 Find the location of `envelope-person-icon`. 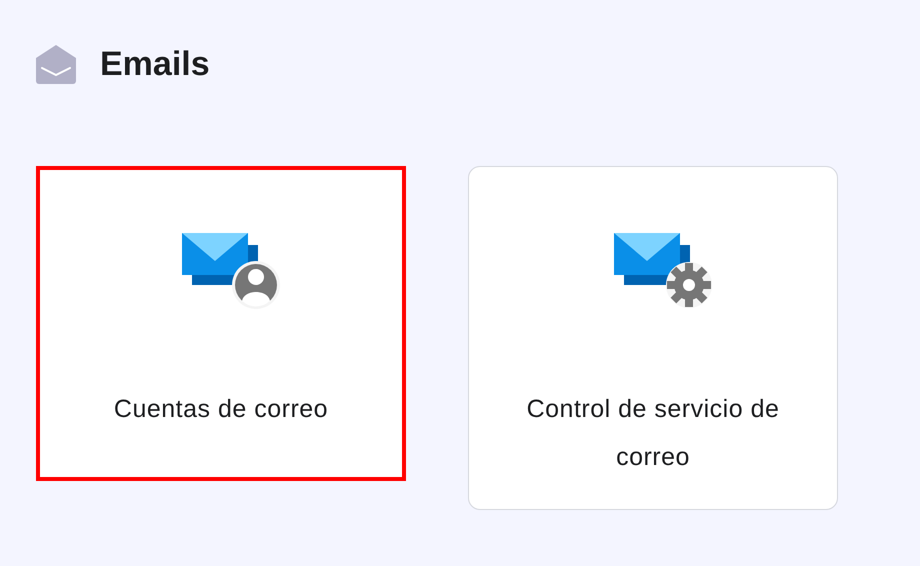

envelope-person-icon is located at coordinates (231, 271).